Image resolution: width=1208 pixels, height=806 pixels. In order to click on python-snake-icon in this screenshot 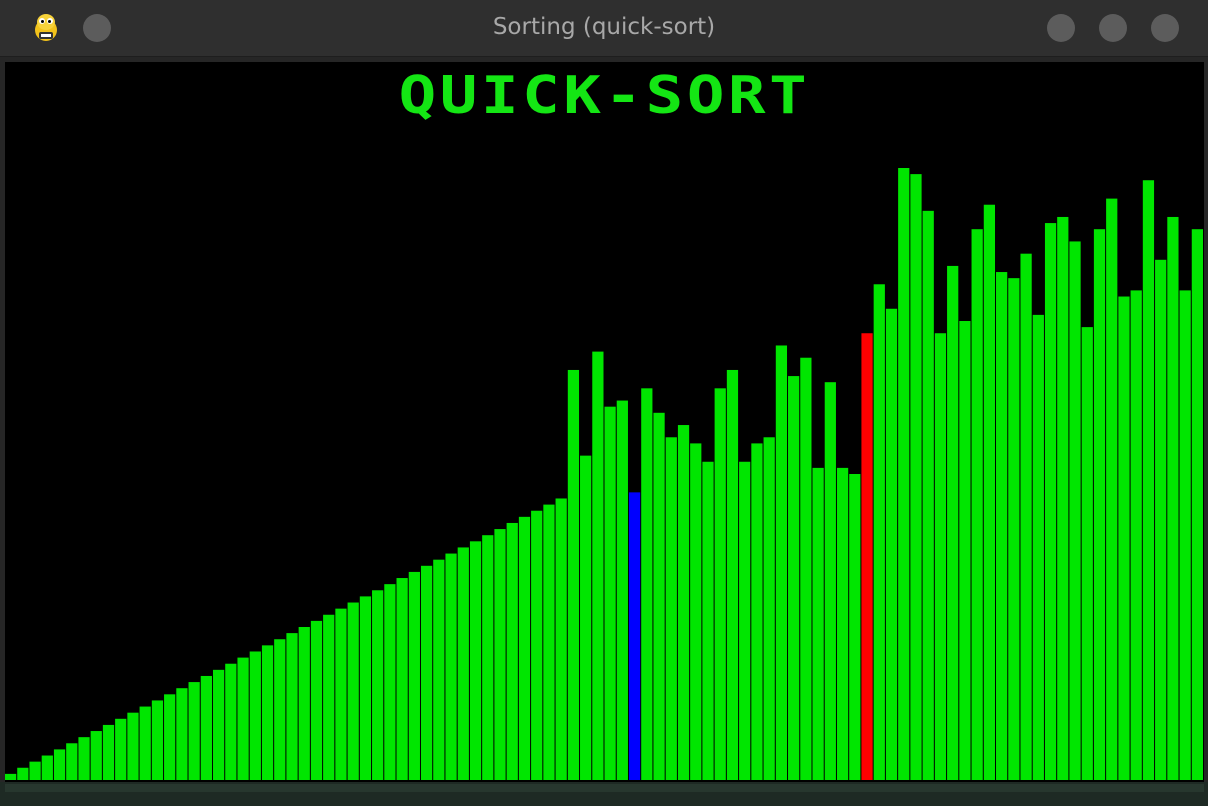, I will do `click(46, 27)`.